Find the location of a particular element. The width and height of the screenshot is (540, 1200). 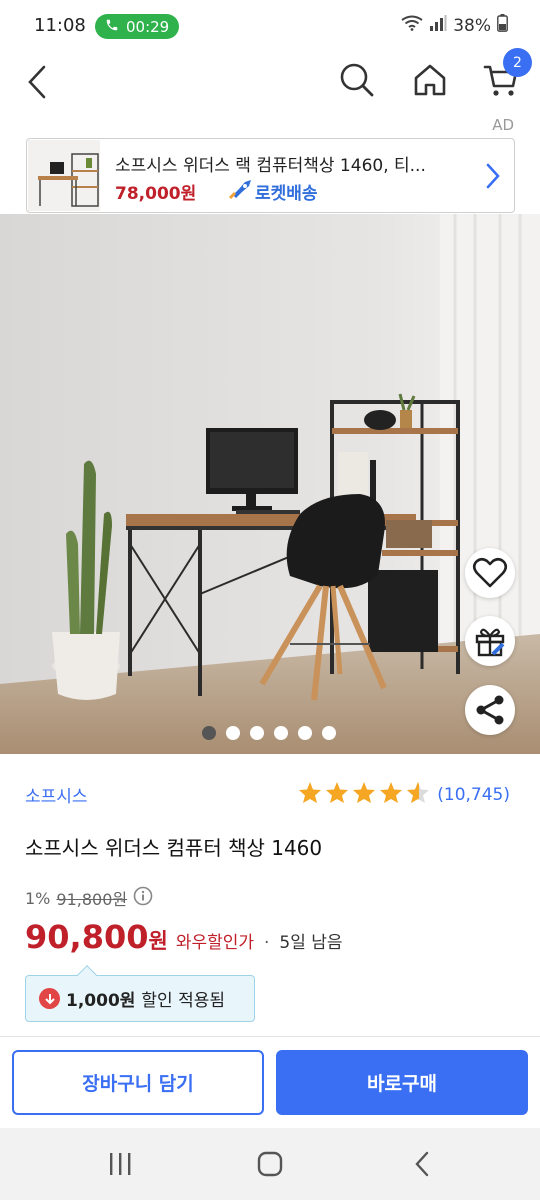

discount-percent: 1% is located at coordinates (38, 898).